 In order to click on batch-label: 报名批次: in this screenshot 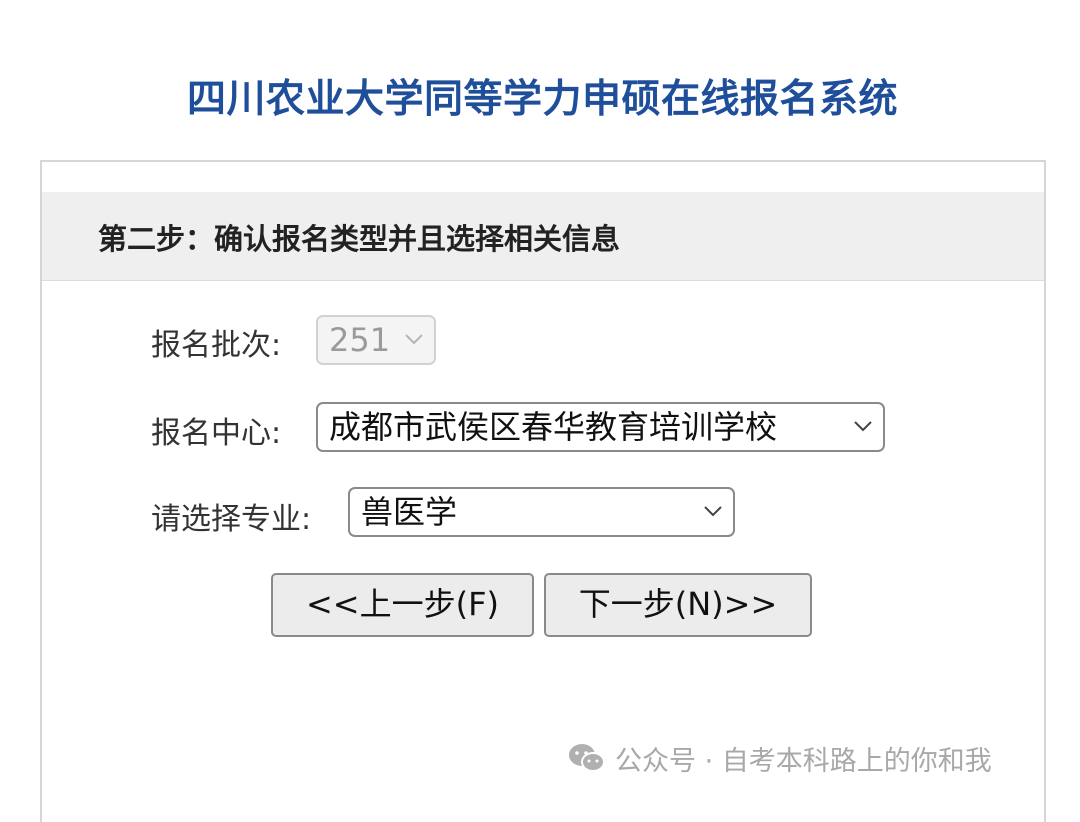, I will do `click(216, 345)`.